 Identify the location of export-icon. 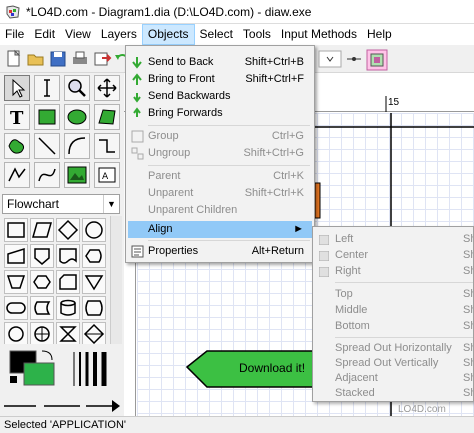
(102, 59).